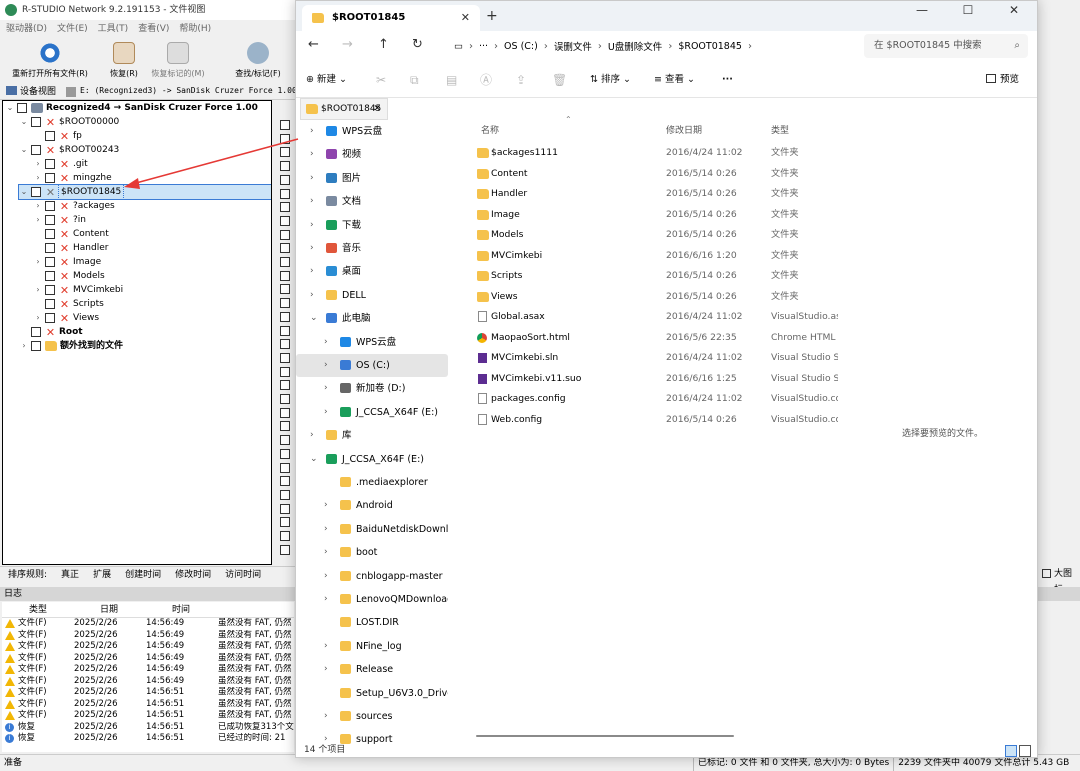 The height and width of the screenshot is (771, 1080). I want to click on file-row: Models 2016/5/14 0:26 文件夹, so click(649, 235).